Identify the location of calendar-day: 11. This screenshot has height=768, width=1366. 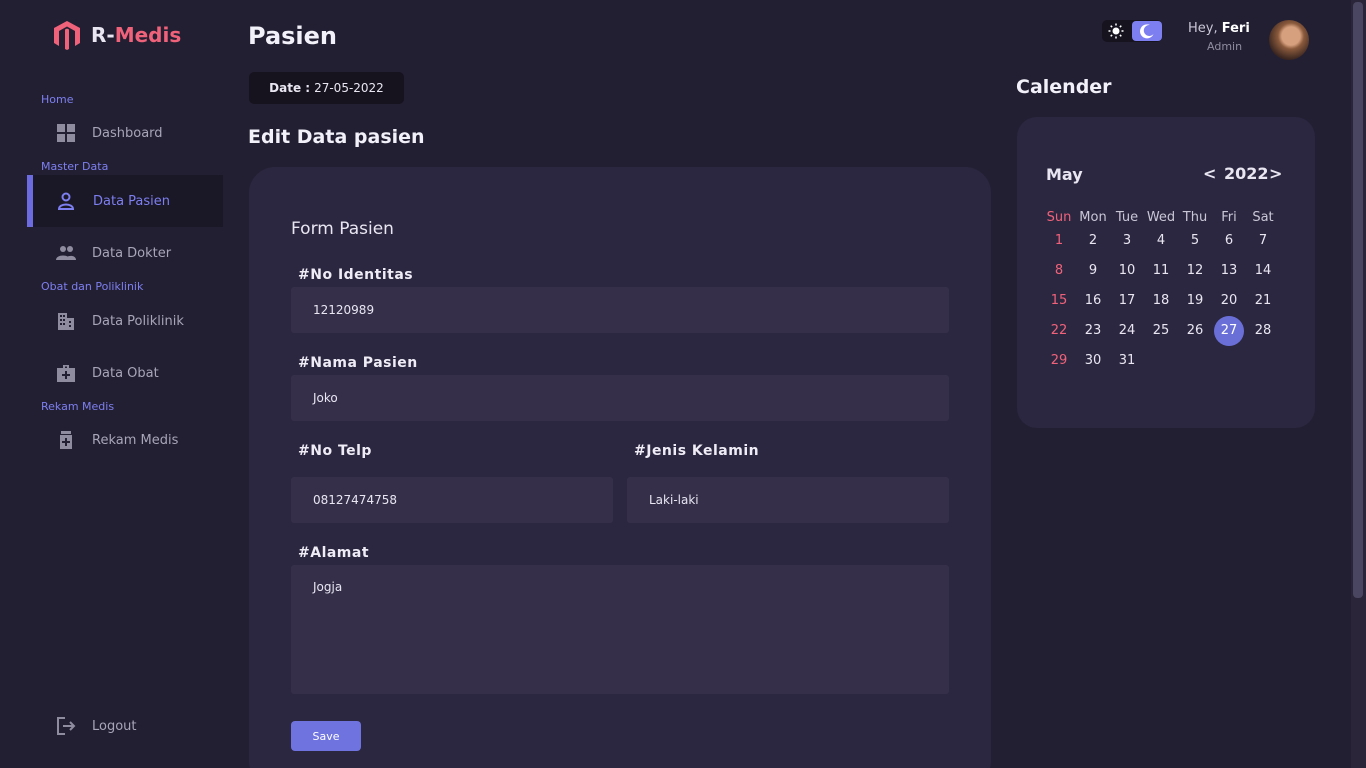
(1161, 271).